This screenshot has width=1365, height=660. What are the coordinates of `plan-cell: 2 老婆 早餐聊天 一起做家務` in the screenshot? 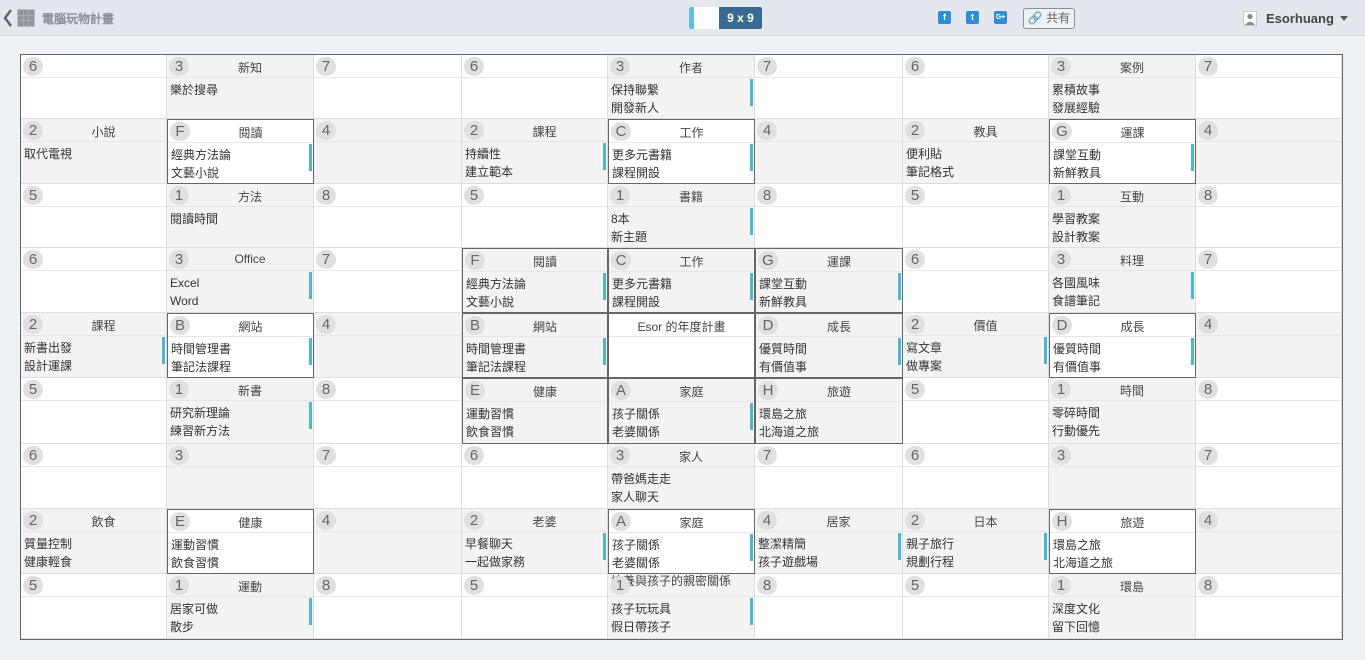 It's located at (535, 541).